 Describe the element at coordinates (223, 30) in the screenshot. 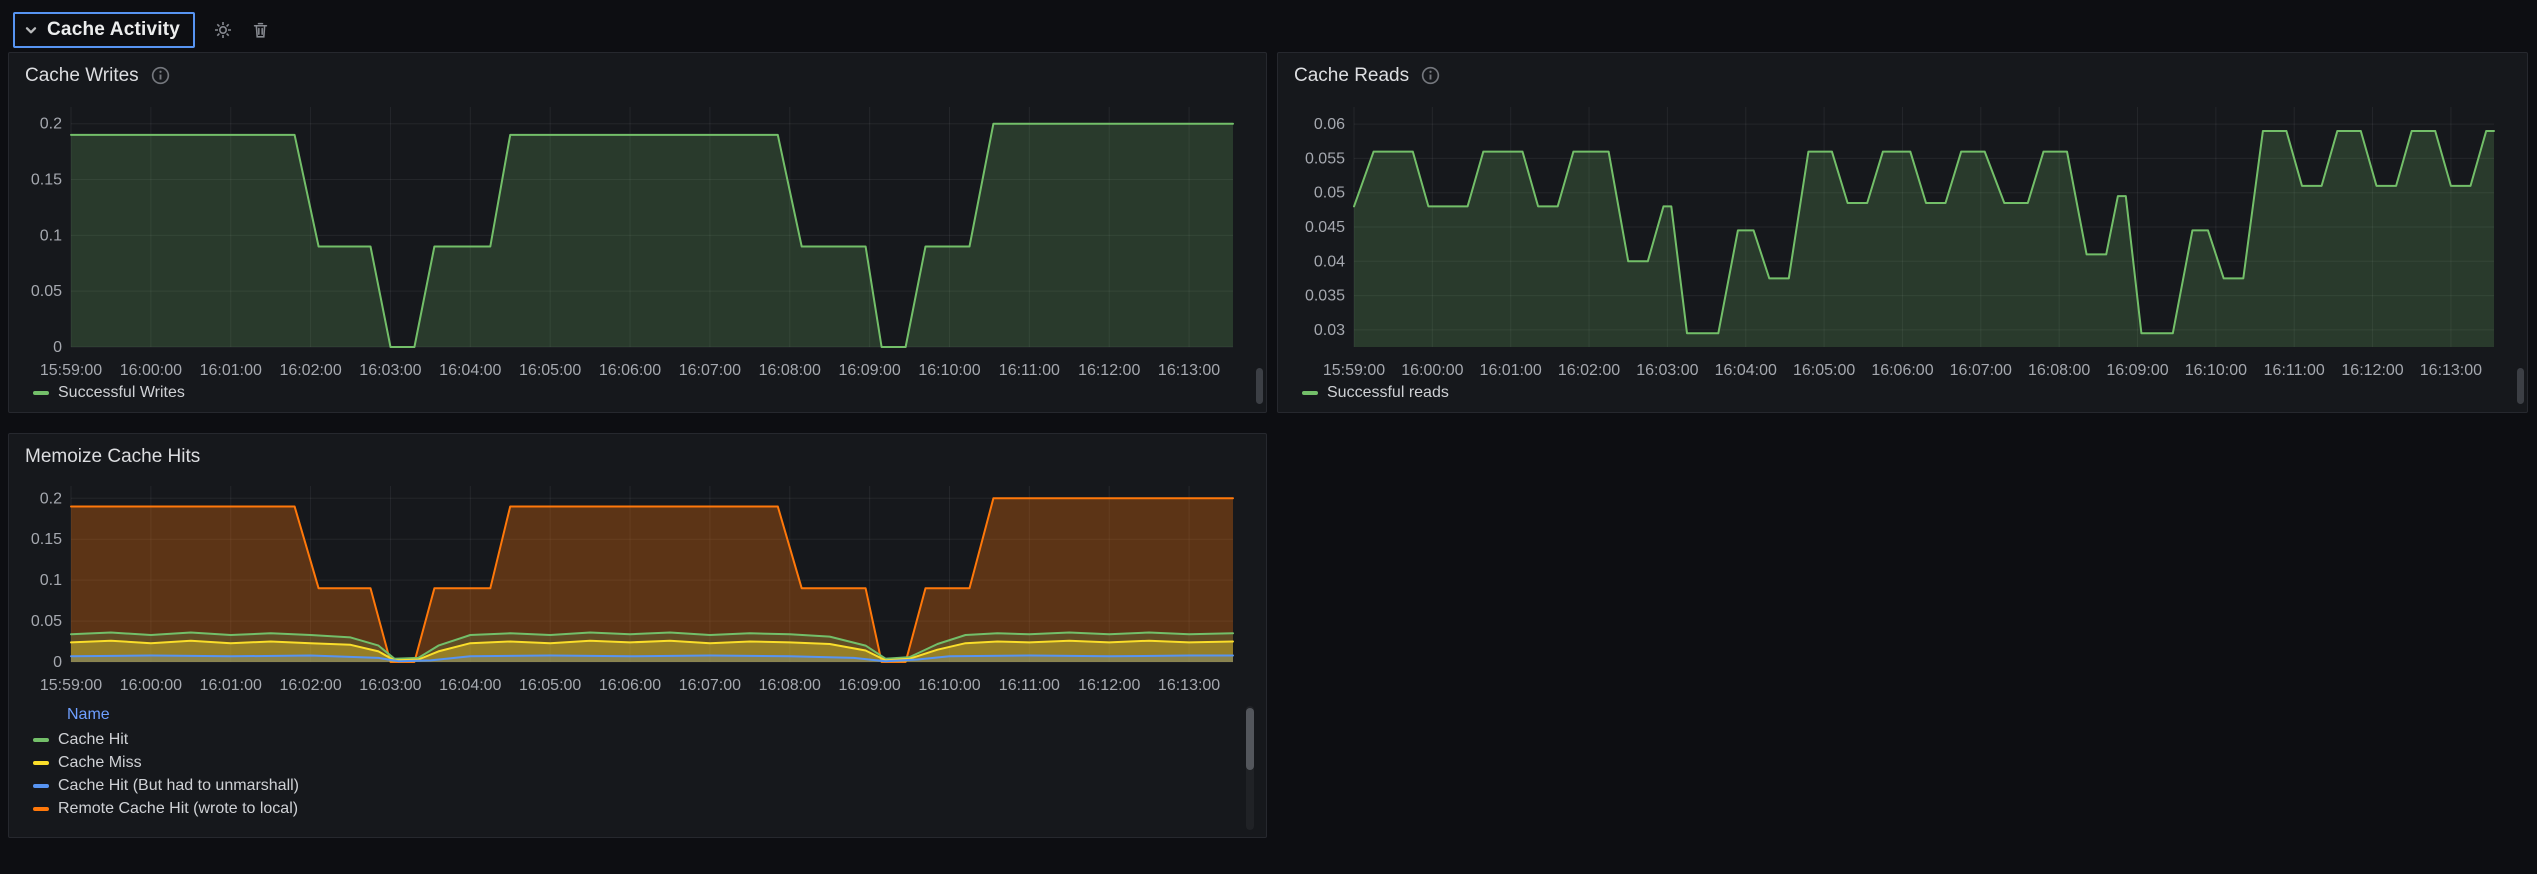

I see `gear-icon` at that location.